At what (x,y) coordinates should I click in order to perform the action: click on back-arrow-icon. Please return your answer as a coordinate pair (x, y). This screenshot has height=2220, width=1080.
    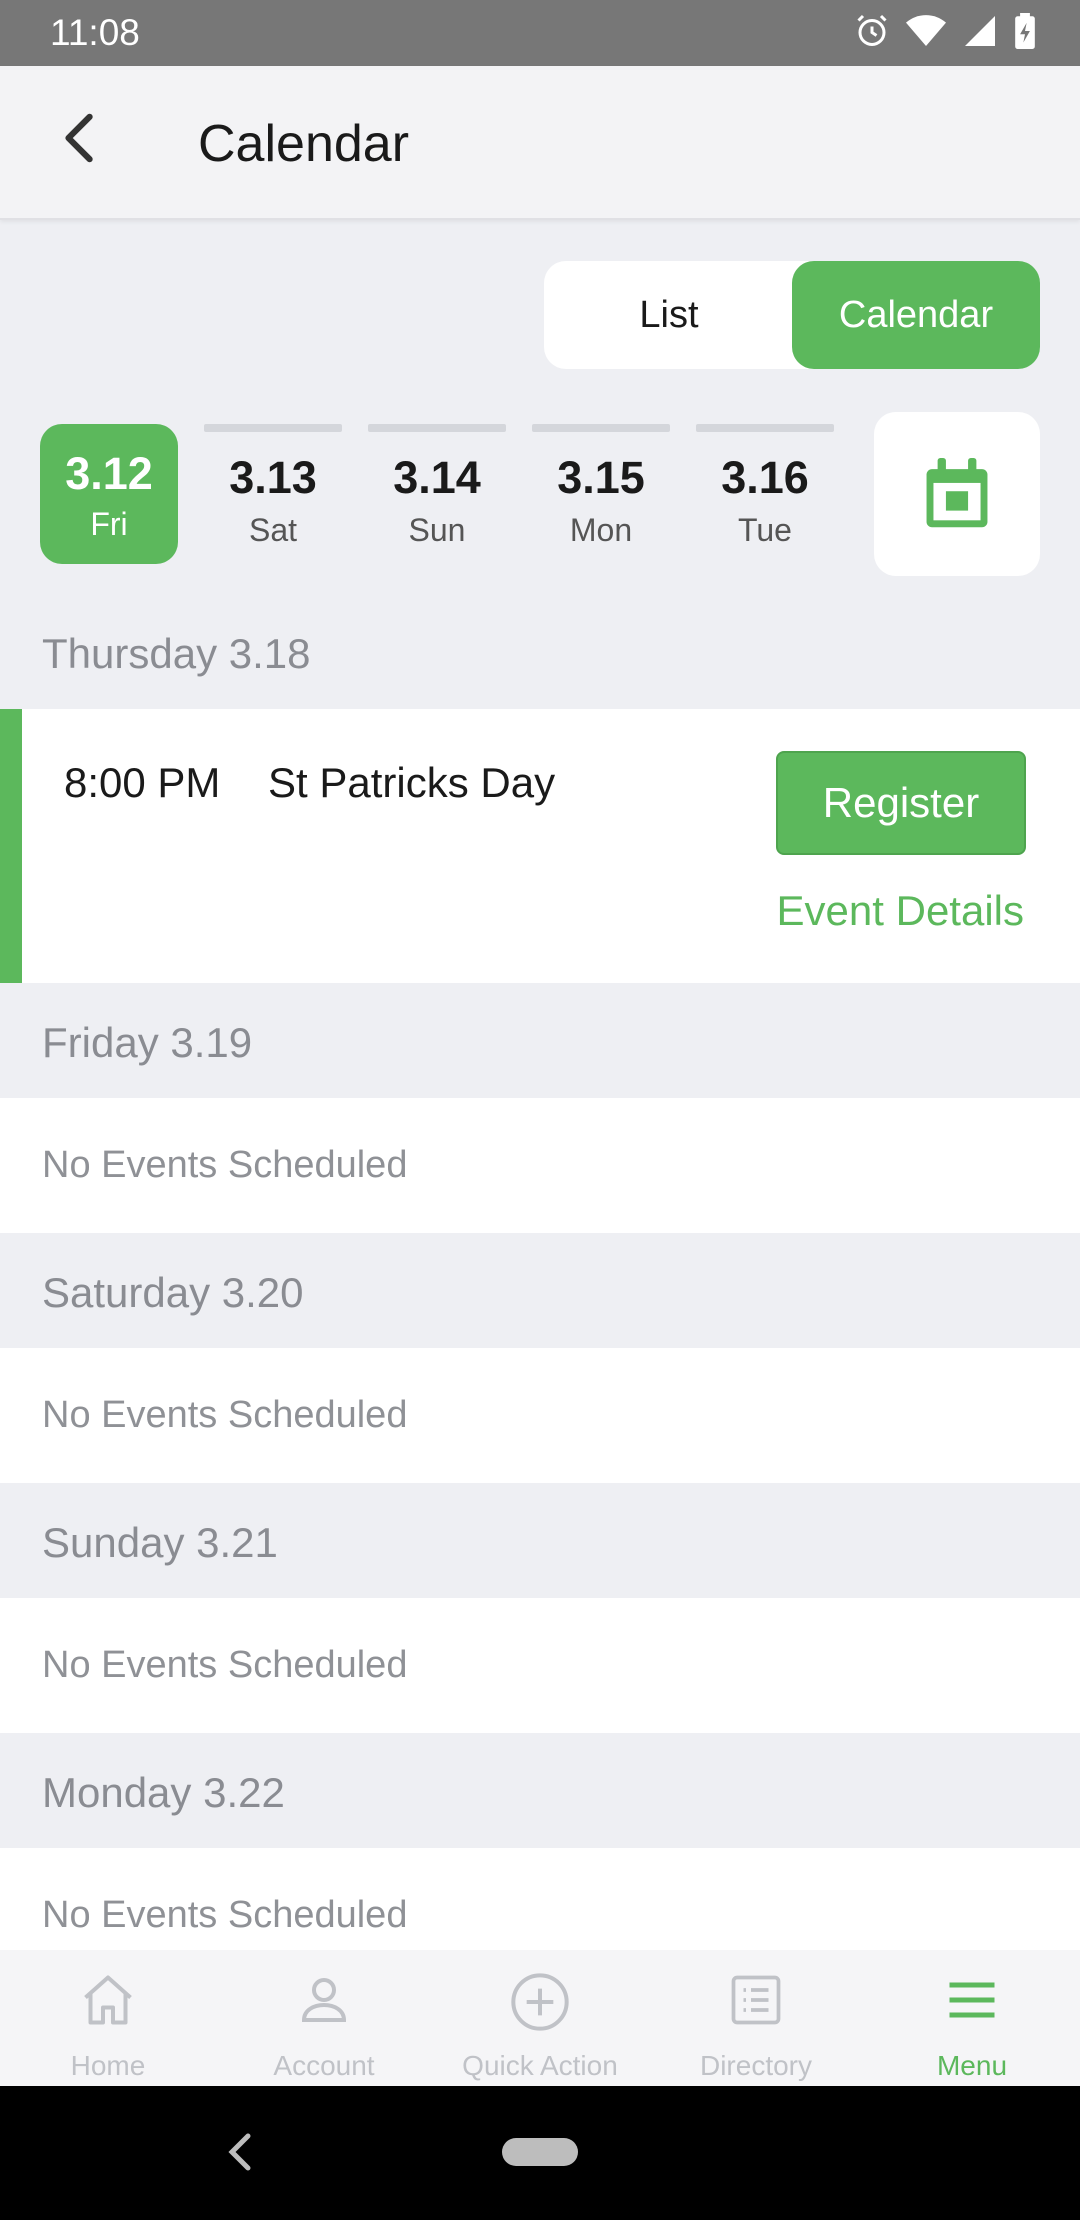
    Looking at the image, I should click on (79, 138).